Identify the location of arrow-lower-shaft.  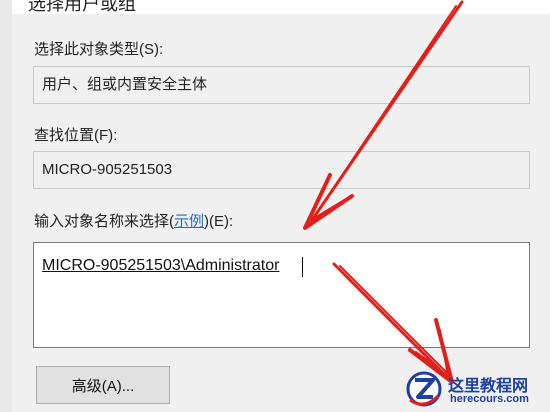
(391, 321).